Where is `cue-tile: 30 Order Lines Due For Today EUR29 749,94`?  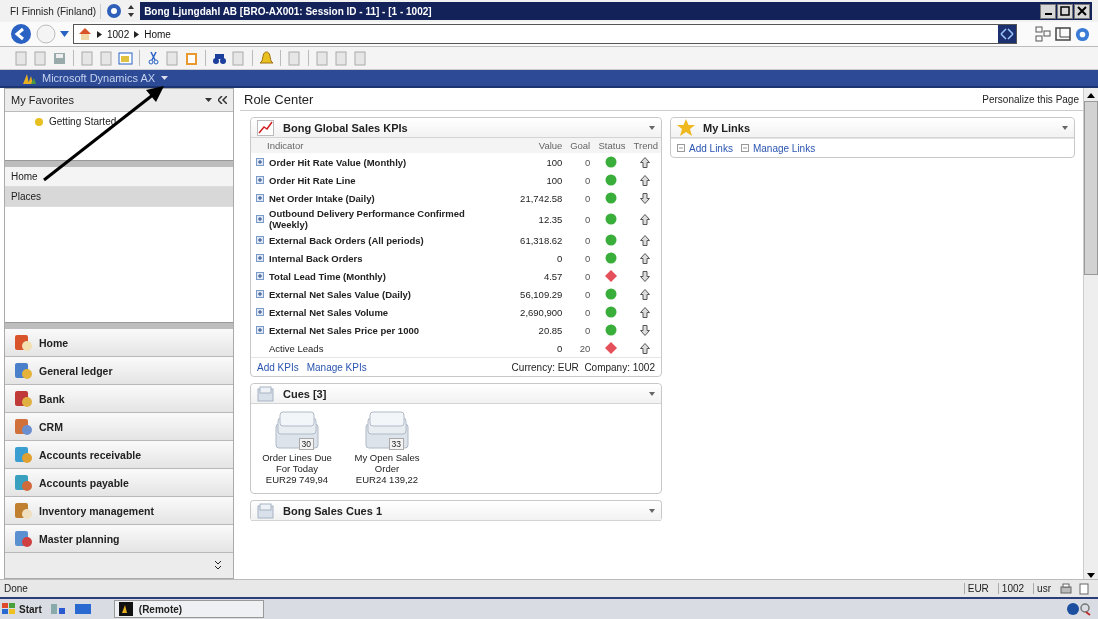 cue-tile: 30 Order Lines Due For Today EUR29 749,94 is located at coordinates (297, 447).